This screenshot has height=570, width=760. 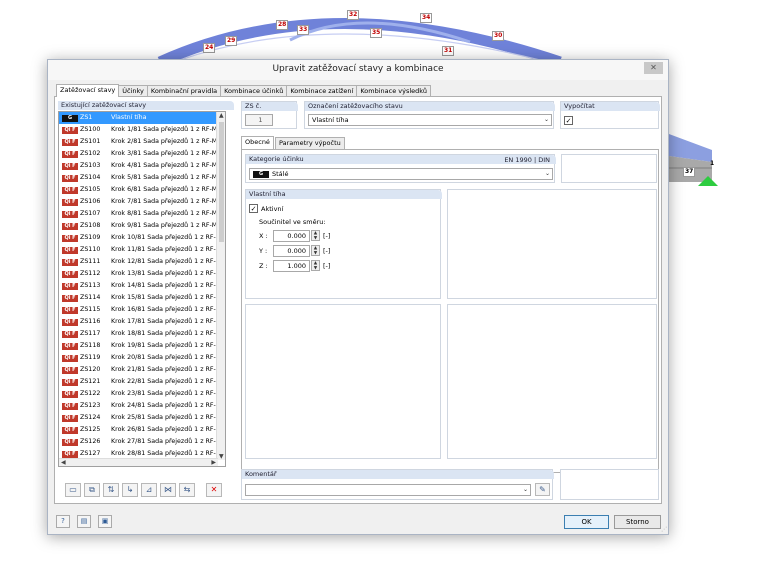 I want to click on scroll-right-icon: ▶, so click(x=213, y=462).